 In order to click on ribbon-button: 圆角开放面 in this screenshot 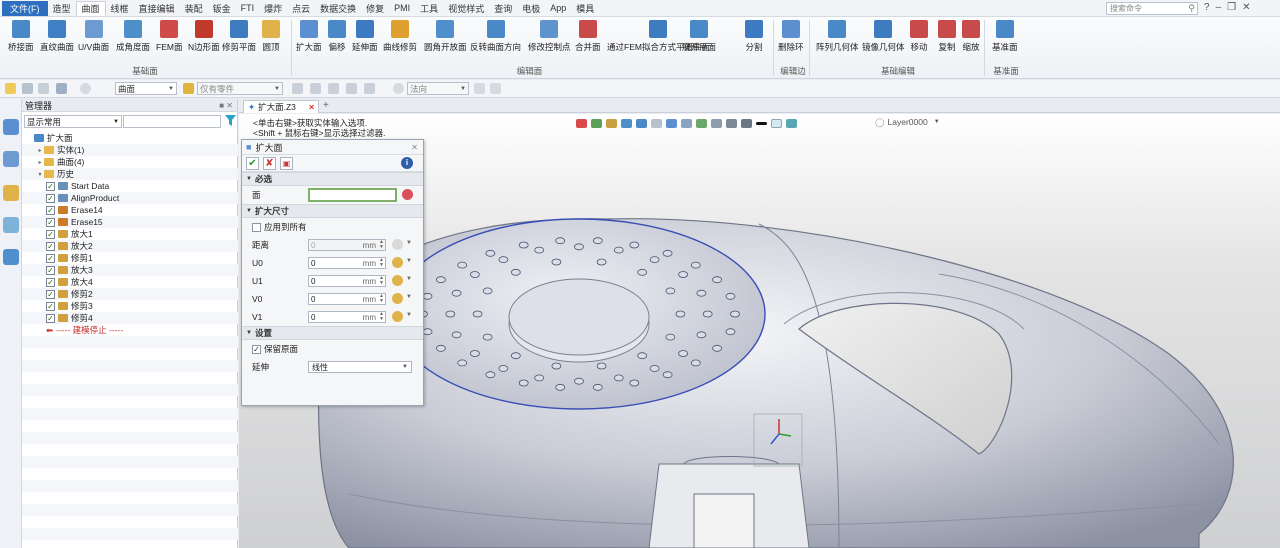, I will do `click(445, 41)`.